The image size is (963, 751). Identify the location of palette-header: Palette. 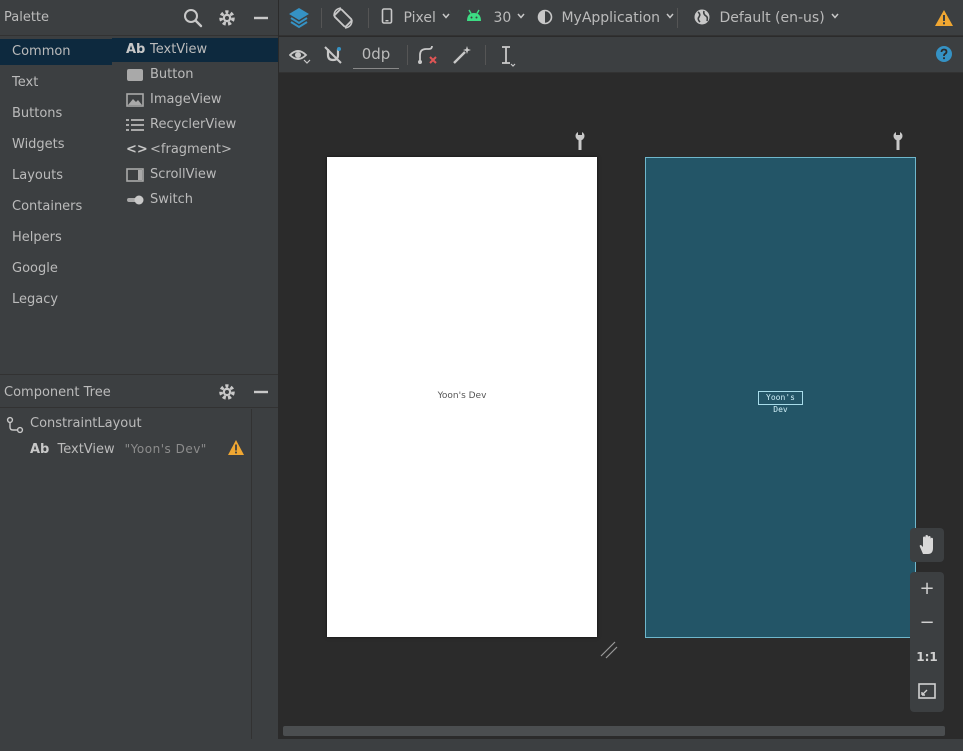
(139, 18).